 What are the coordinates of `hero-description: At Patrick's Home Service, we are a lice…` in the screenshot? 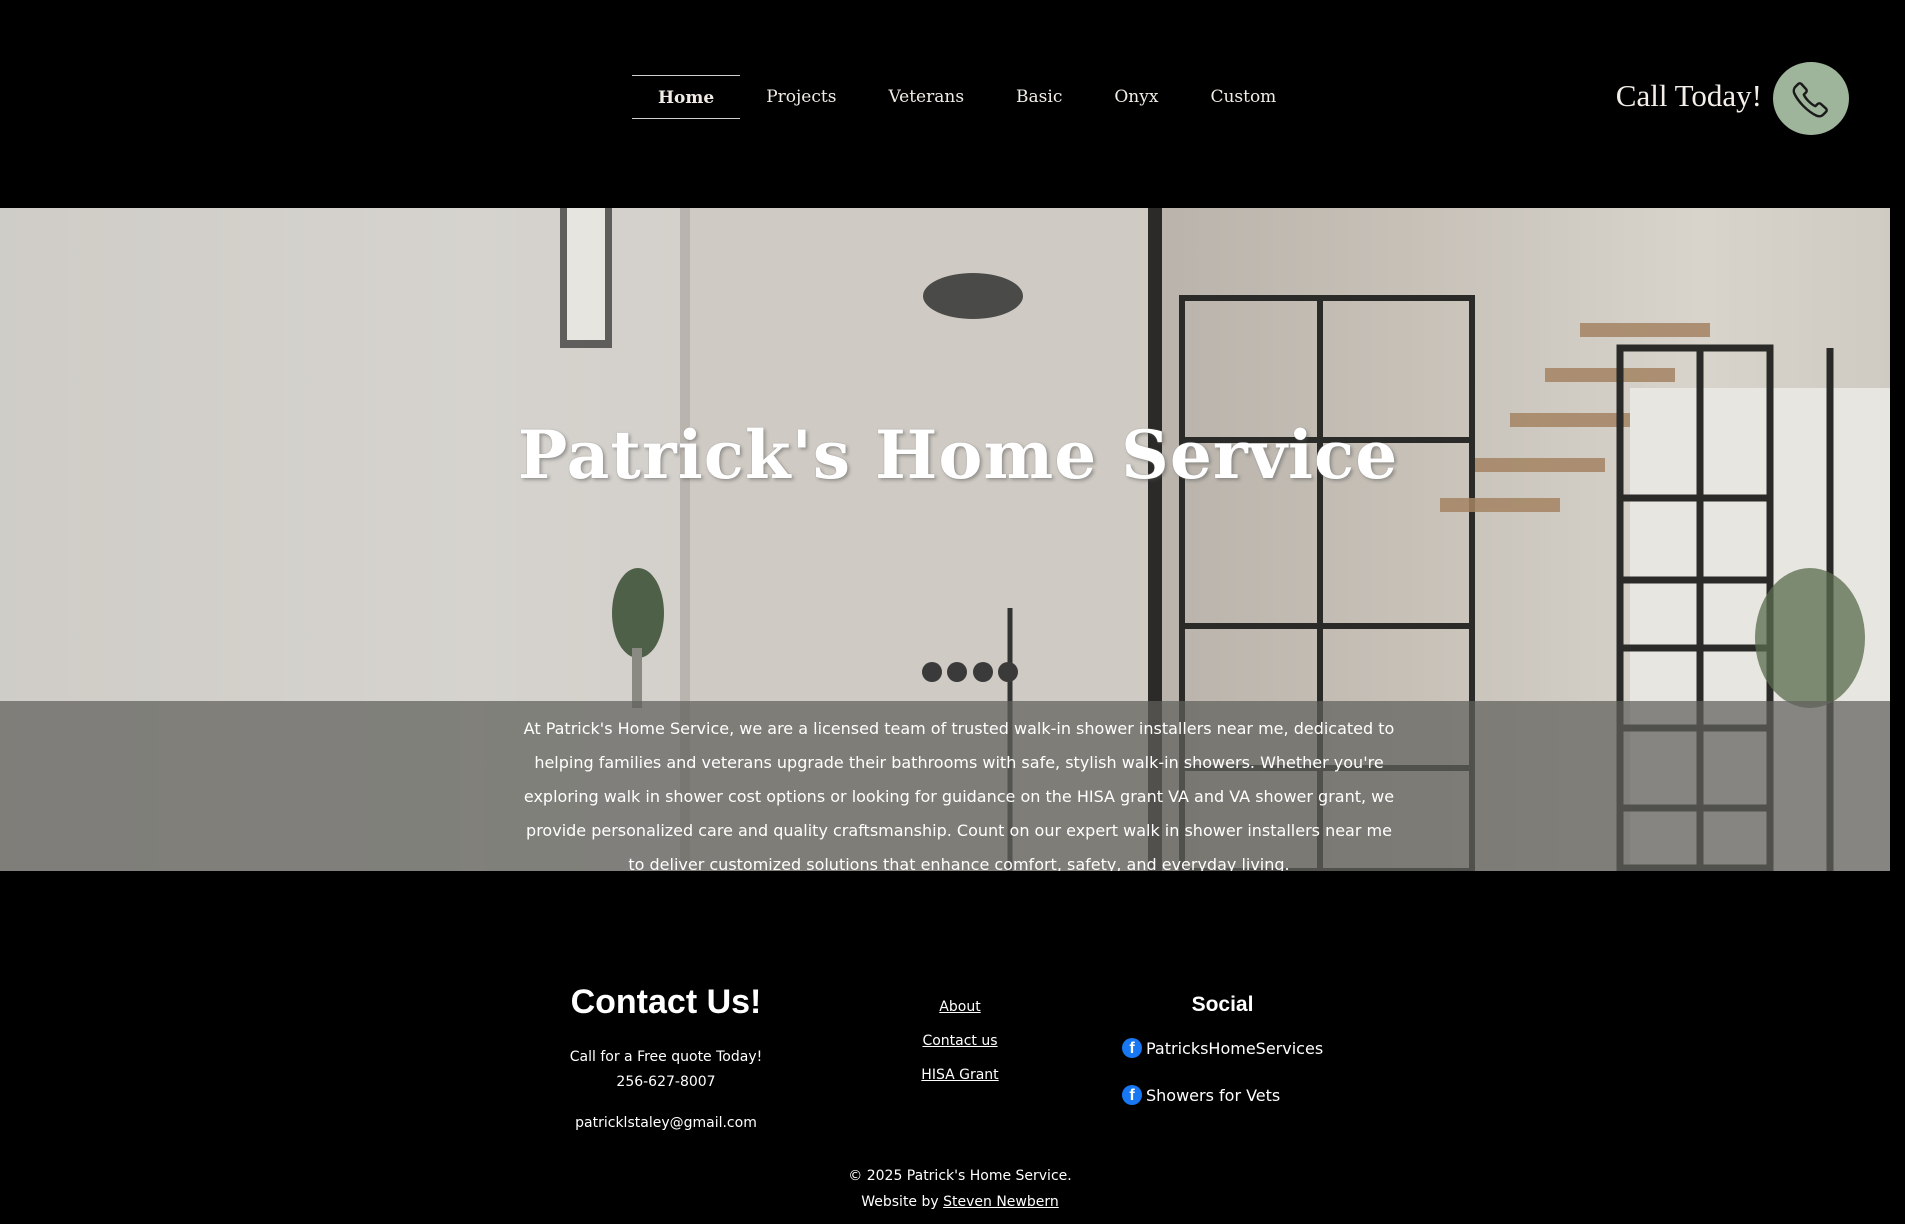 It's located at (959, 795).